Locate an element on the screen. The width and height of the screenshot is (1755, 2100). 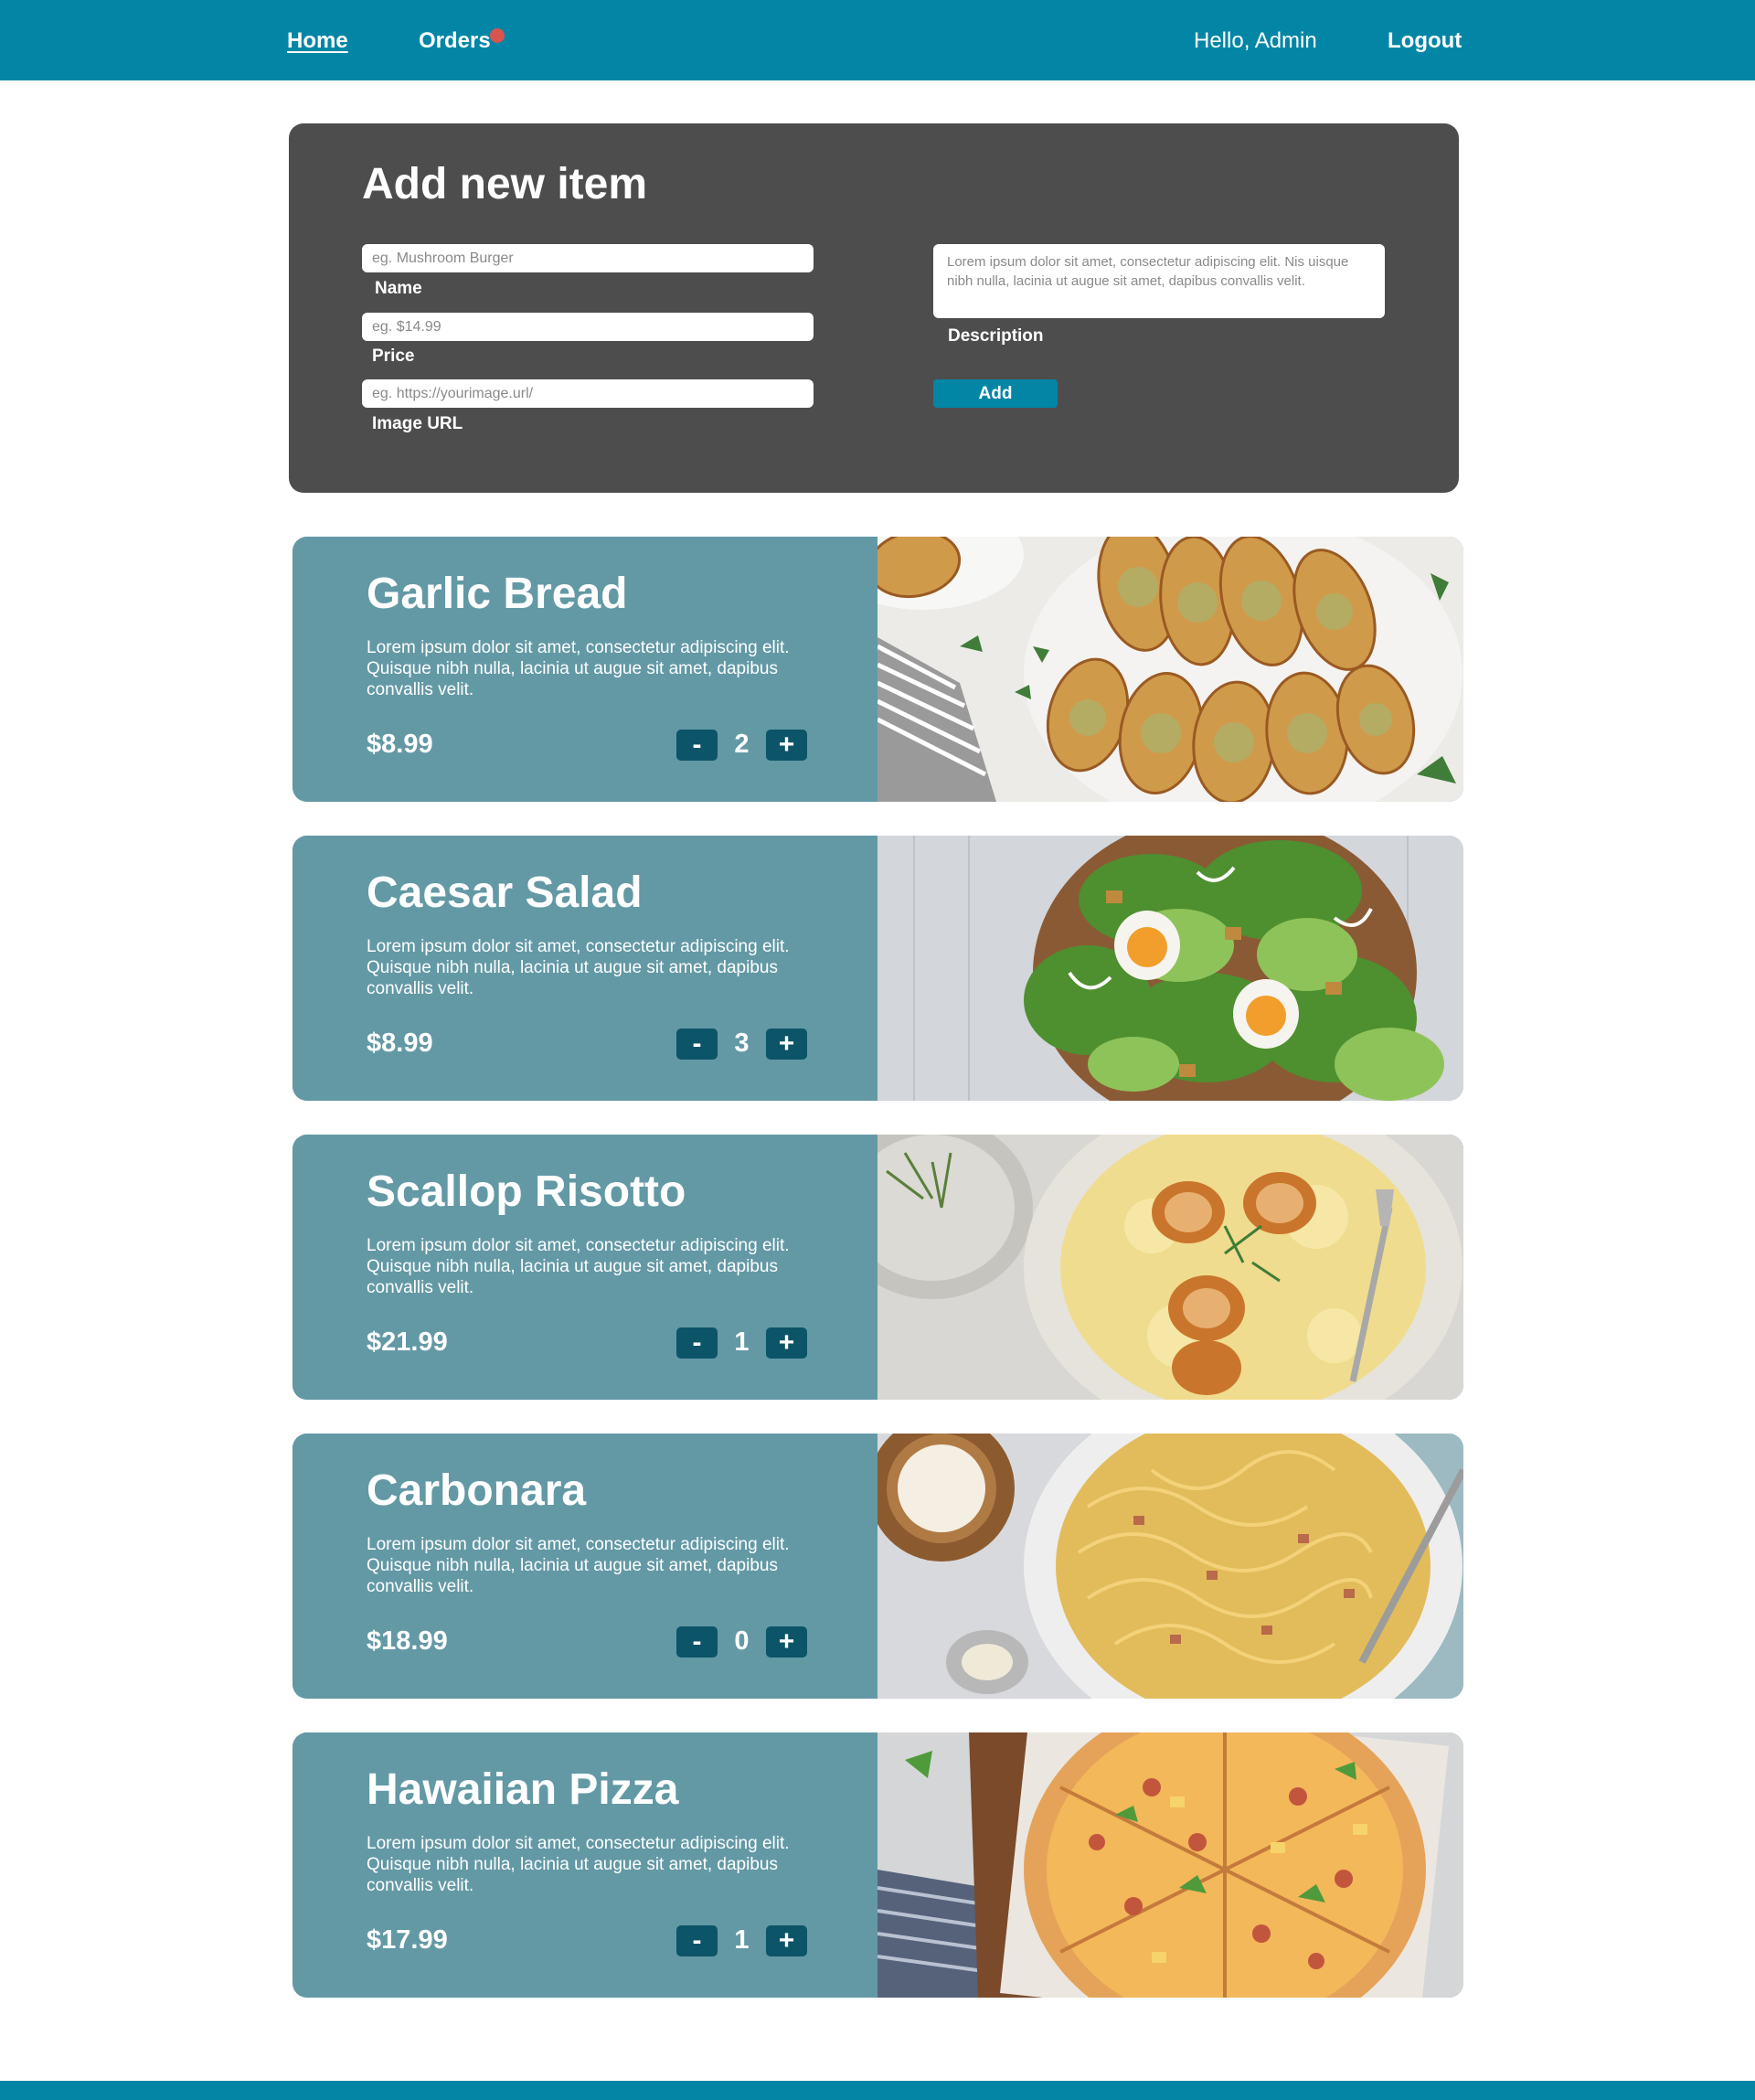
item-price: $21.99 is located at coordinates (408, 1342).